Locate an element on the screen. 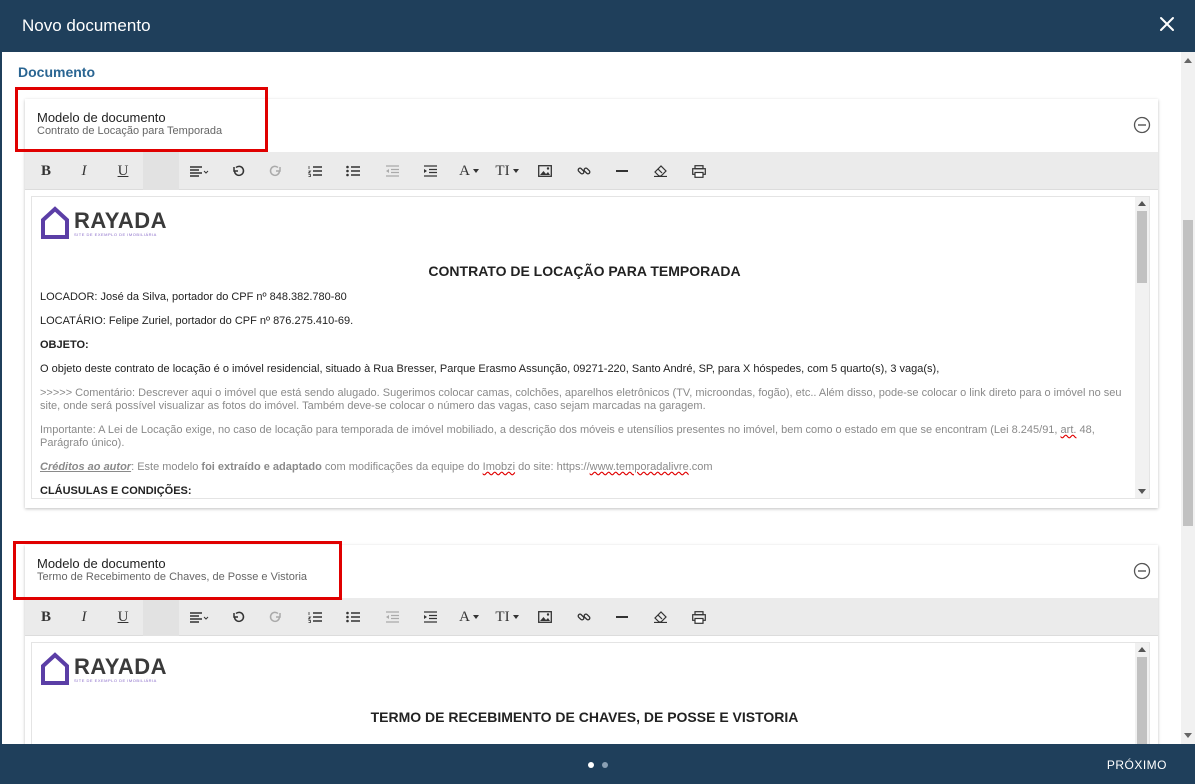 The height and width of the screenshot is (784, 1195). page-scrollbar is located at coordinates (1188, 398).